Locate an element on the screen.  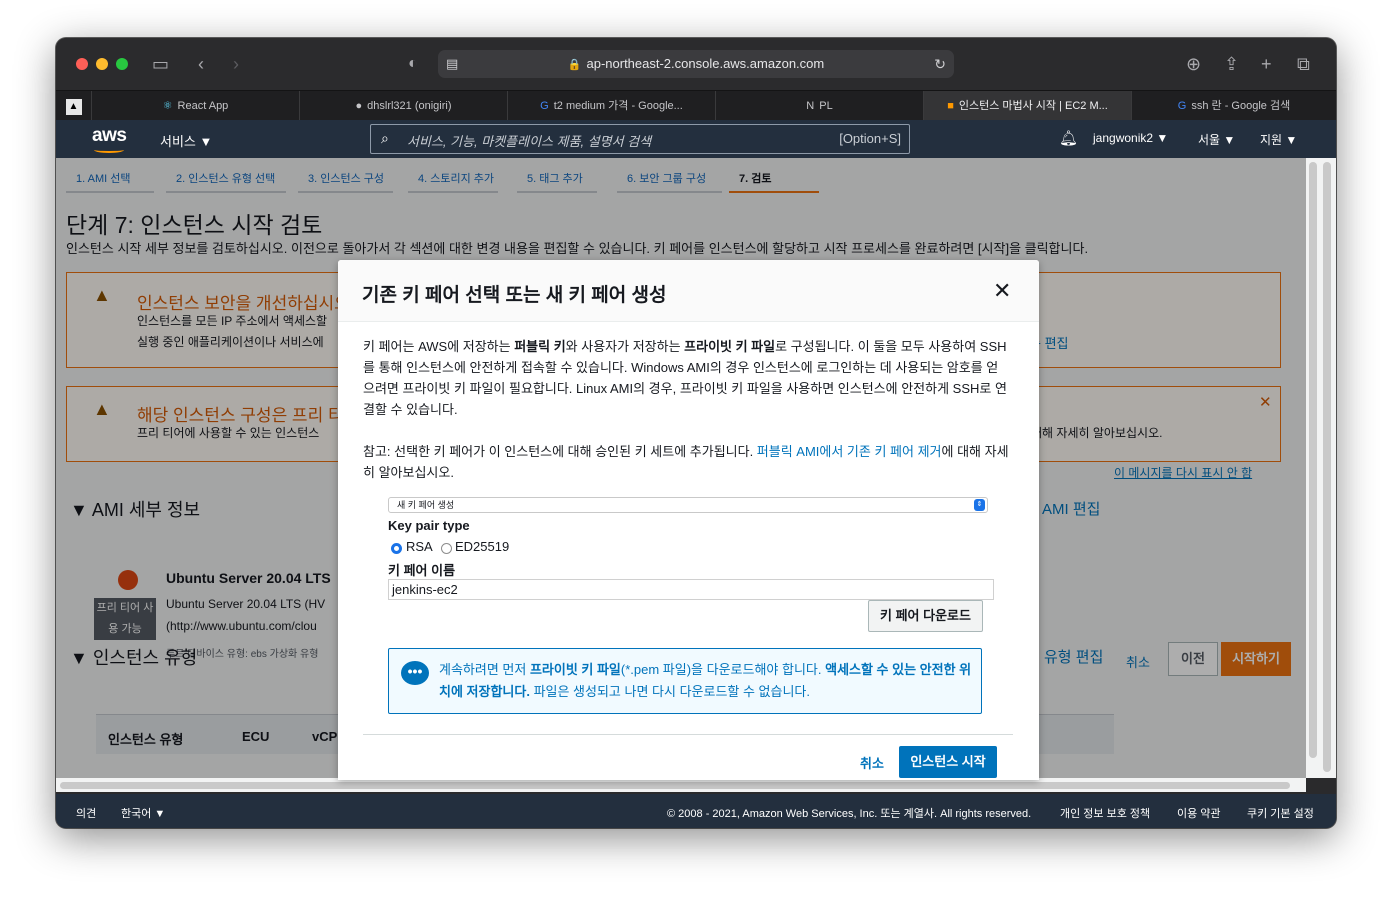
url-text: ap-northeast-2.console.aws.amazon.com is located at coordinates (705, 63).